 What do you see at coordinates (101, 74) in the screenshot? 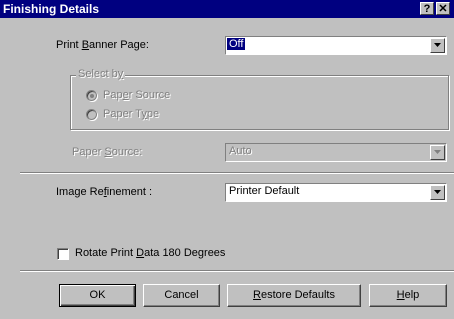
I see `select-by-legend: Select by` at bounding box center [101, 74].